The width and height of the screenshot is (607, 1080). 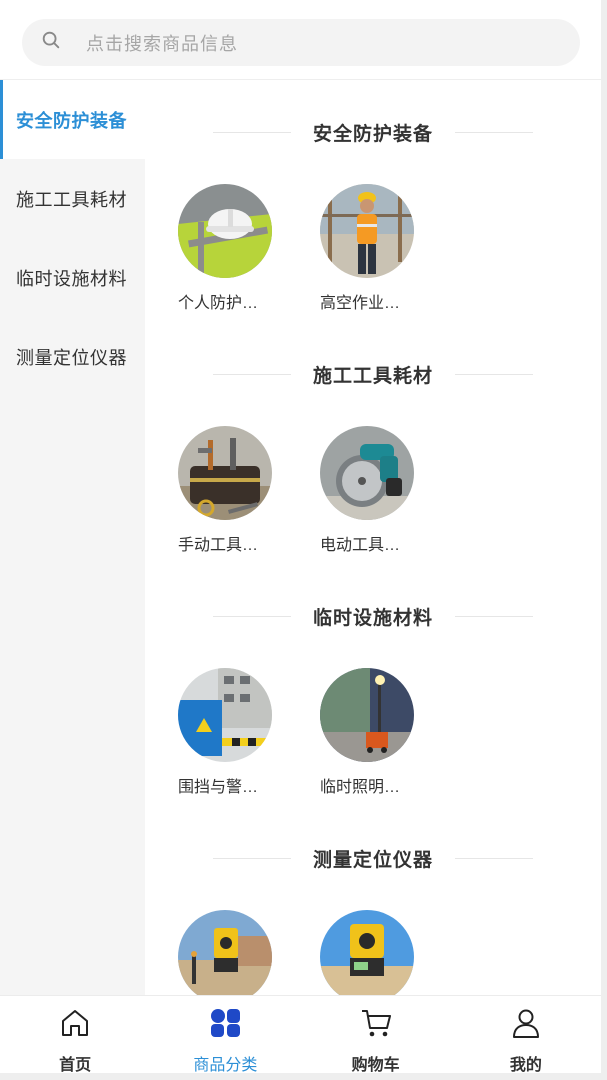 I want to click on tab-home: 首页, so click(x=75, y=1035).